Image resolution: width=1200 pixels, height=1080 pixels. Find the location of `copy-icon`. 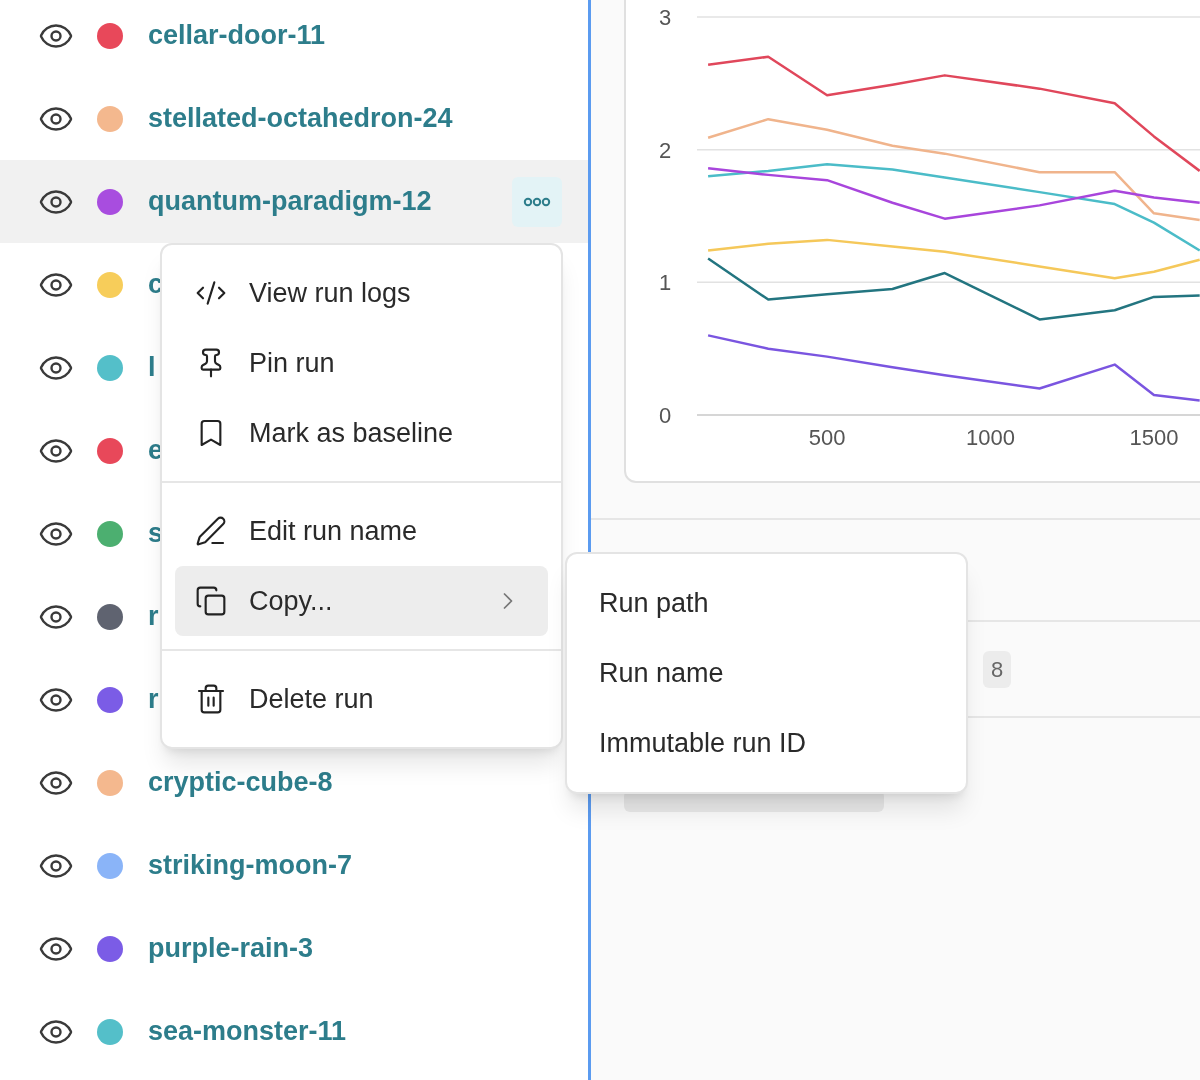

copy-icon is located at coordinates (211, 601).